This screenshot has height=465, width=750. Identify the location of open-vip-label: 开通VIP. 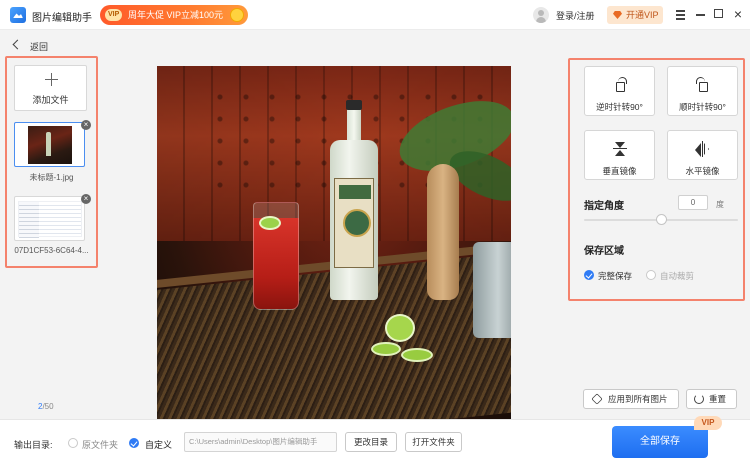
(642, 15).